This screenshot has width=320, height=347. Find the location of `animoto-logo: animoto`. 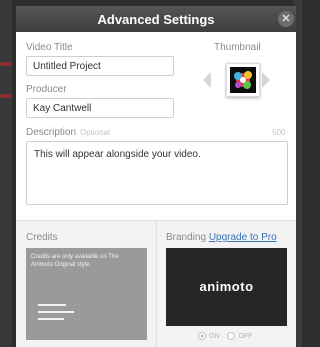

animoto-logo: animoto is located at coordinates (226, 286).